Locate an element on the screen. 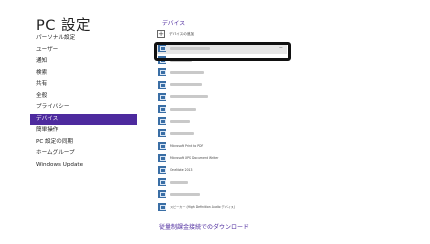 Image resolution: width=430 pixels, height=244 pixels. sidebar-item-personalize: パーソナル設定 is located at coordinates (83, 39).